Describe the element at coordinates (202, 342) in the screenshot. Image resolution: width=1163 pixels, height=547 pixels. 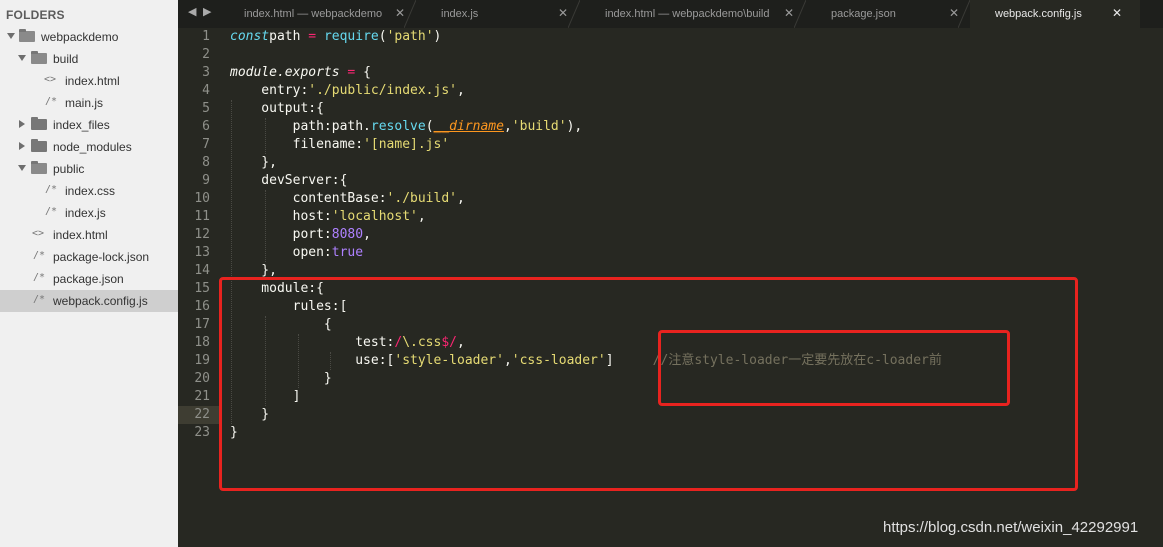
I see `line-number: 18` at that location.